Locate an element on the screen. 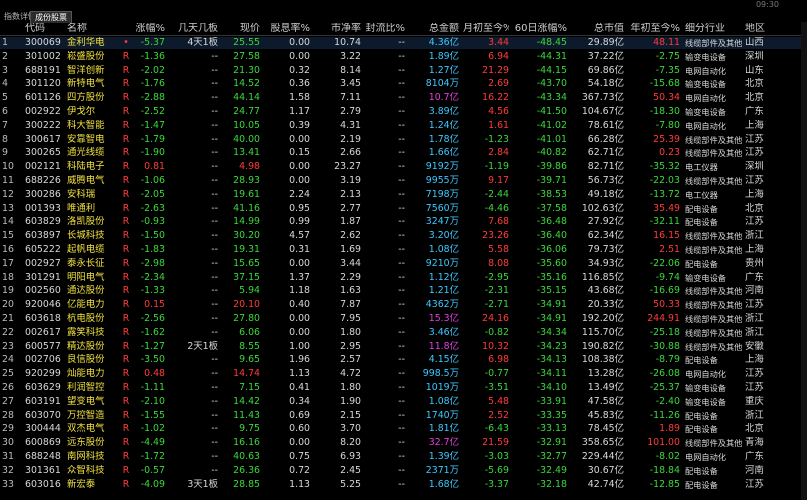 The width and height of the screenshot is (807, 500). row-index: 25 is located at coordinates (8, 374).